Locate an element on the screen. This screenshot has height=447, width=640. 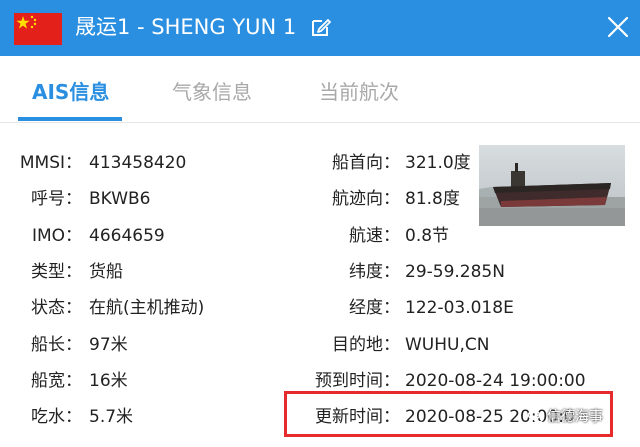
field-value: BKWB6 is located at coordinates (120, 199).